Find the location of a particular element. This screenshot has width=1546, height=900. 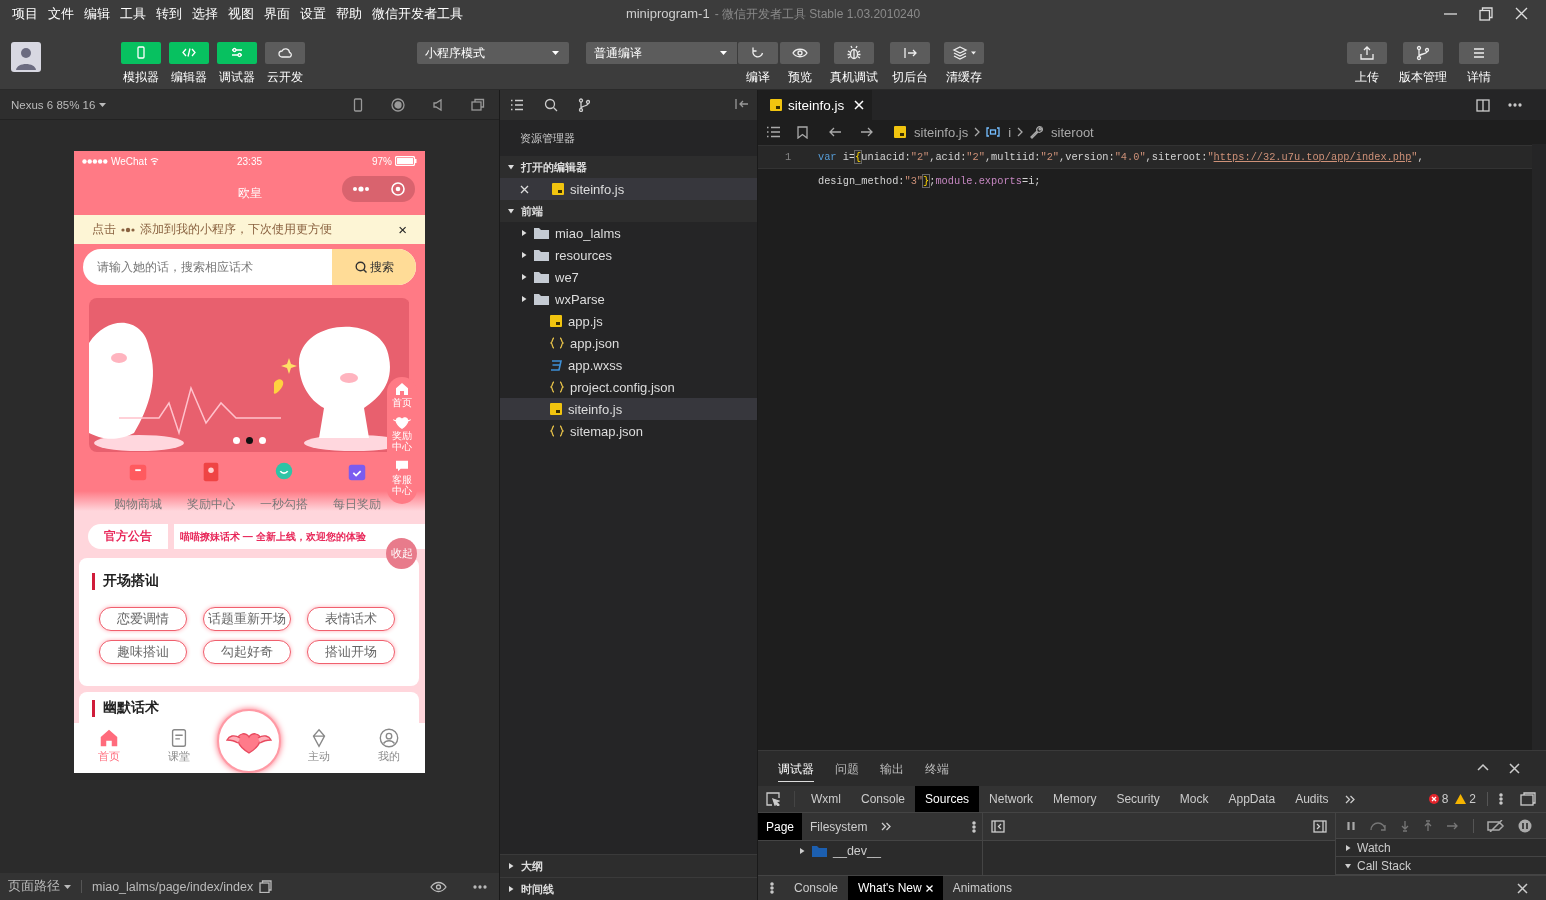

devtools-tab: Sources is located at coordinates (947, 799).